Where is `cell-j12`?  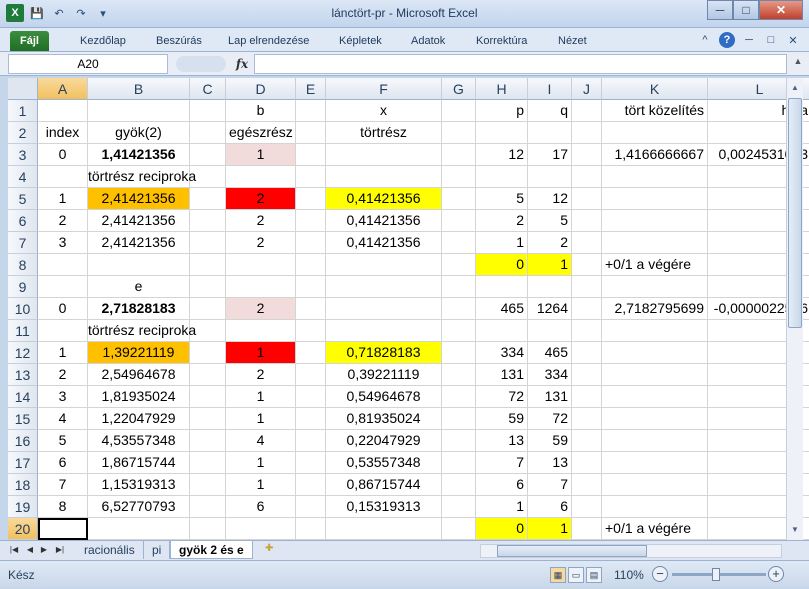
cell-j12 is located at coordinates (587, 353).